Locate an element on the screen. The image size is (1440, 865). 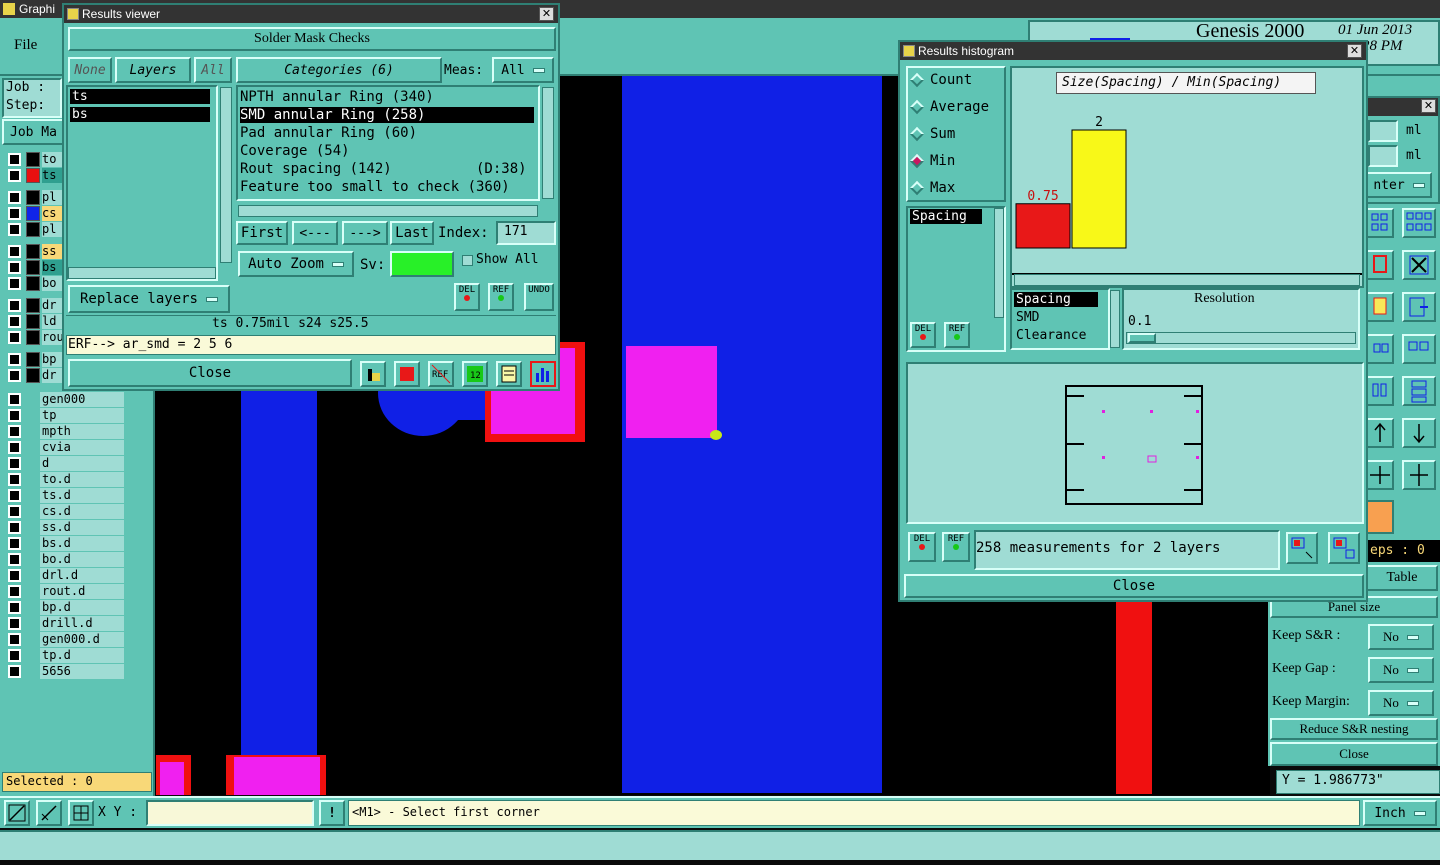
delete-step-icon is located at coordinates (1419, 265).